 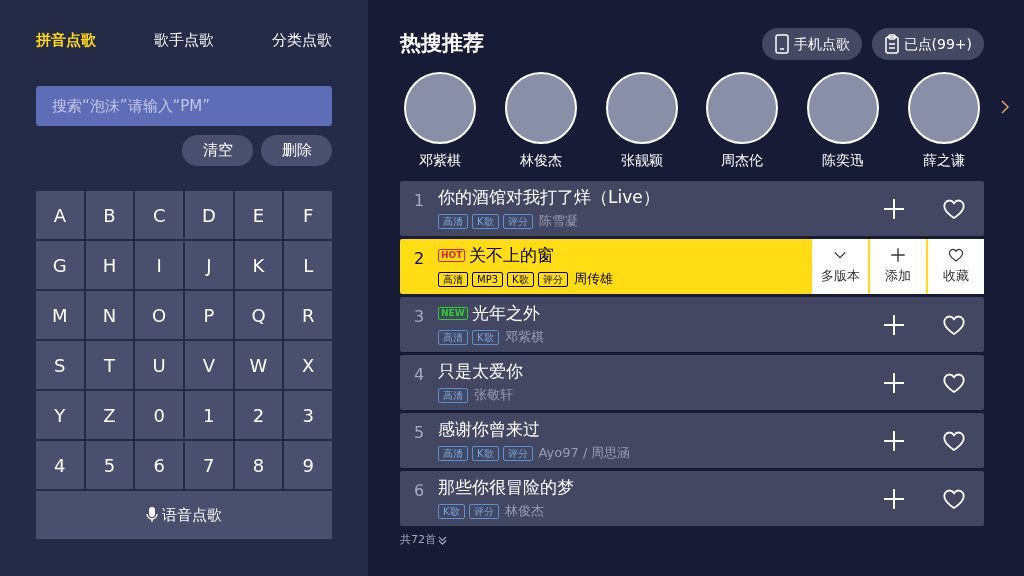 I want to click on voice-button: 语音点歌, so click(x=184, y=515).